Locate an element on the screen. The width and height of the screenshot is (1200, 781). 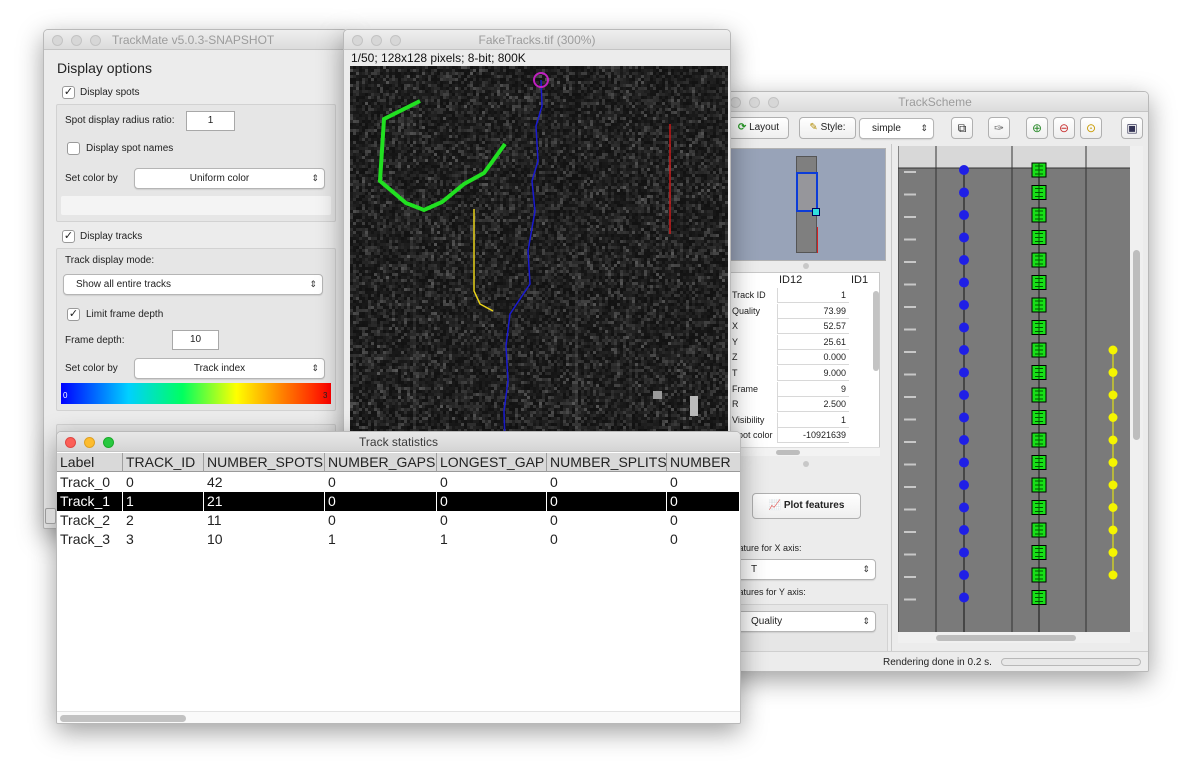
header-number: NUMBER is located at coordinates (703, 462).